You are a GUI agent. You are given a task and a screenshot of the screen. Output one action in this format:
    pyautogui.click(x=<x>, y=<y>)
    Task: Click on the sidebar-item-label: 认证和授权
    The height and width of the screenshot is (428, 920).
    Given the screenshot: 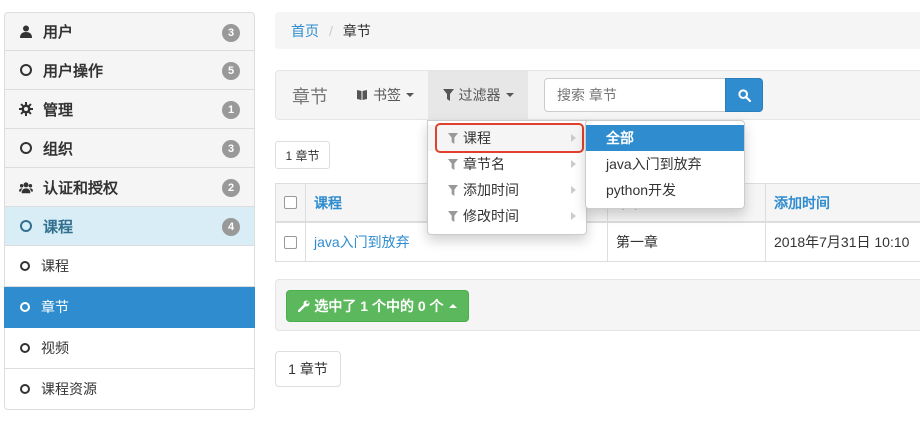 What is the action you would take?
    pyautogui.click(x=81, y=188)
    